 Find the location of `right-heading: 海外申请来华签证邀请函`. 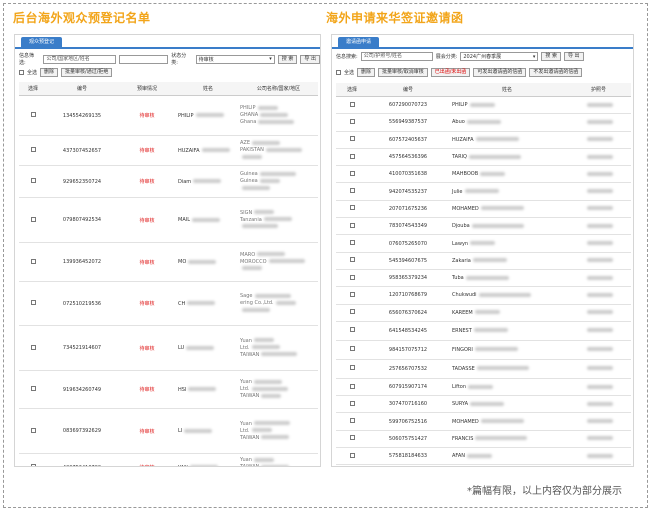

right-heading: 海外申请来华签证邀请函 is located at coordinates (395, 18).